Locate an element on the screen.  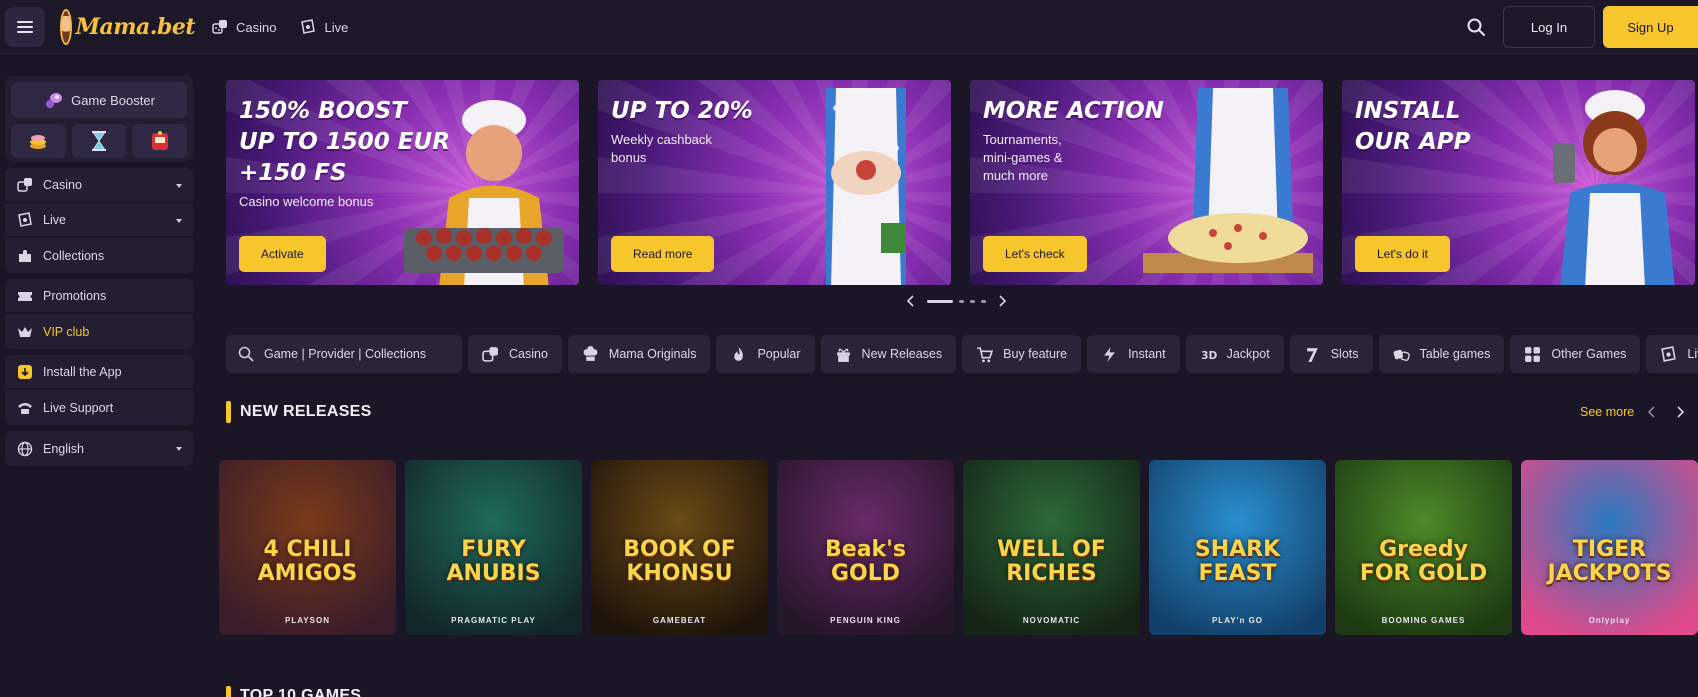
top-nav-casino-label: Casino is located at coordinates (256, 27).